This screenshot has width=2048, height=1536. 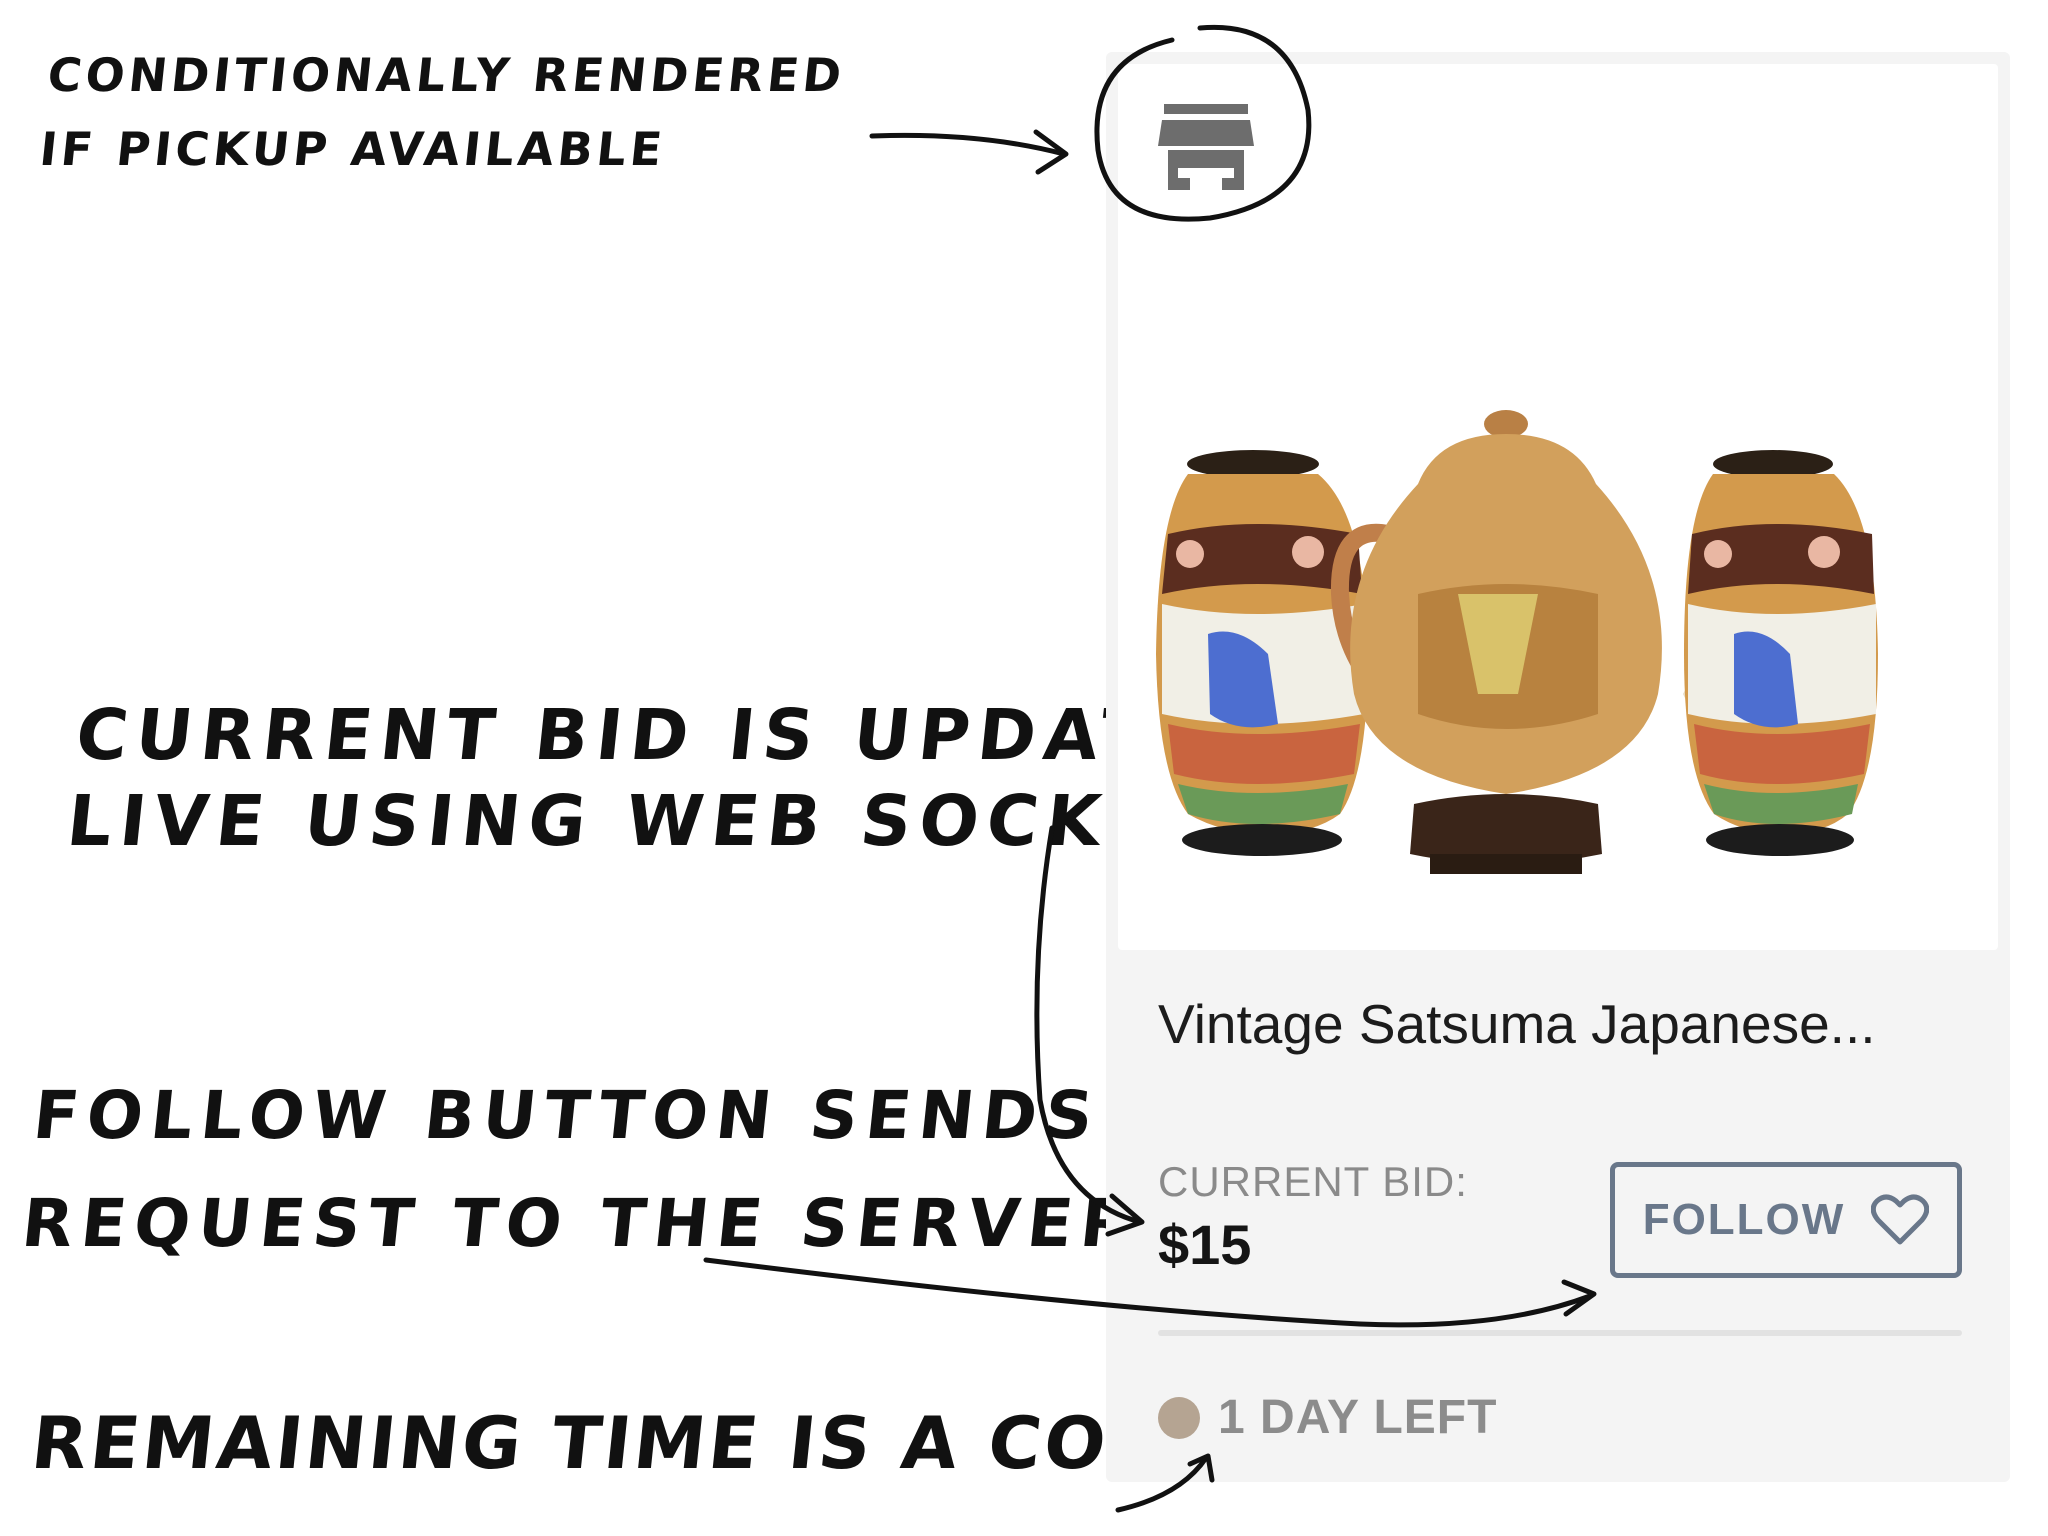 I want to click on follow-button: FOLLOW, so click(x=1786, y=1220).